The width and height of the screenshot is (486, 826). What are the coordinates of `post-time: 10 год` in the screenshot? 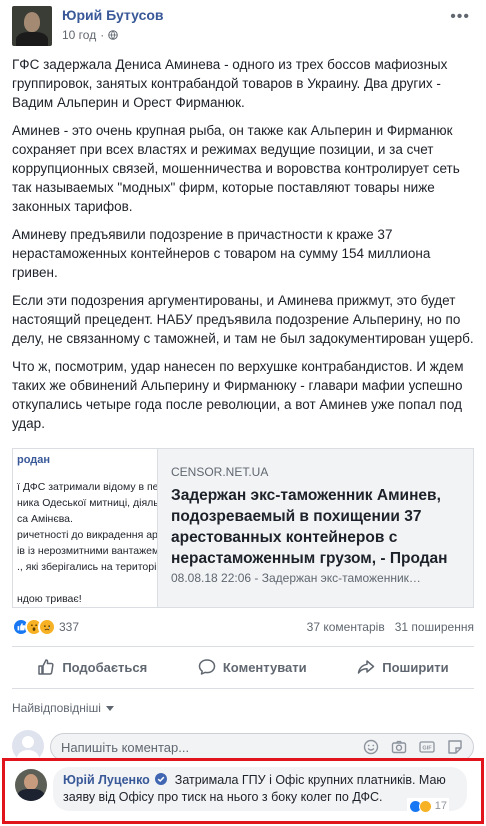 It's located at (79, 35).